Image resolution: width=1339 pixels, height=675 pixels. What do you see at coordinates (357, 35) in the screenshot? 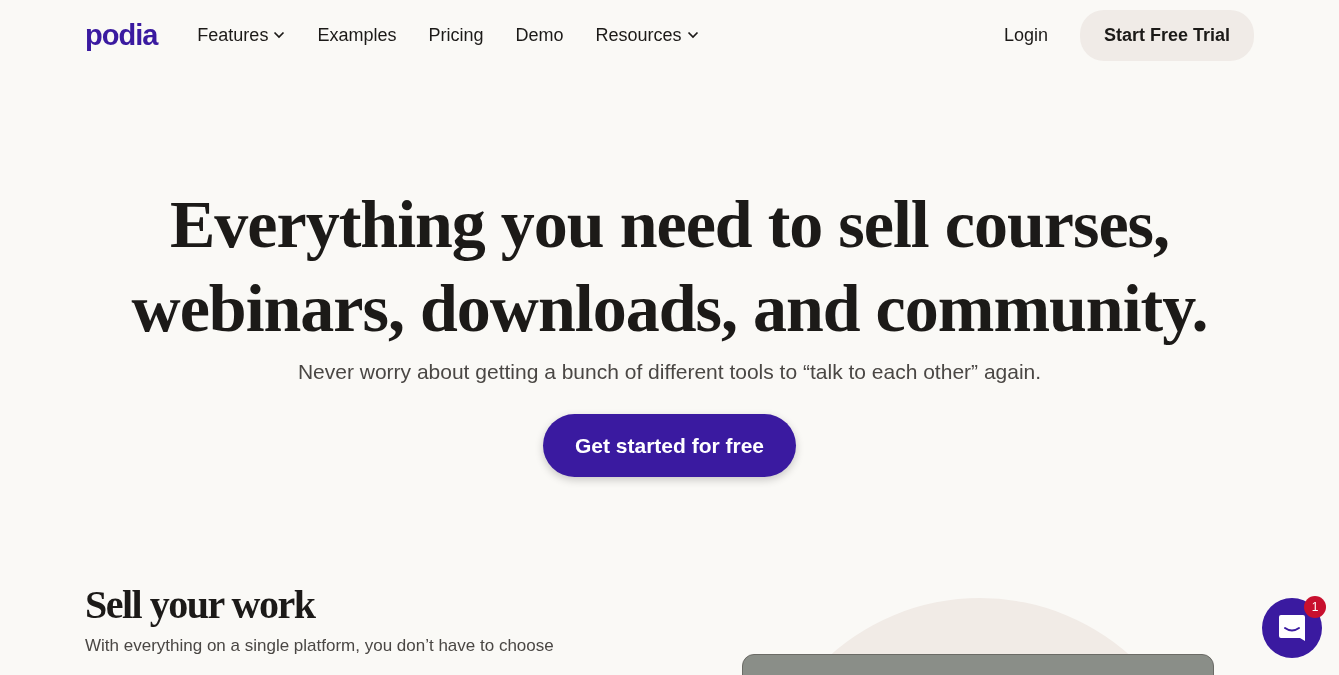
I see `nav-link: Examples` at bounding box center [357, 35].